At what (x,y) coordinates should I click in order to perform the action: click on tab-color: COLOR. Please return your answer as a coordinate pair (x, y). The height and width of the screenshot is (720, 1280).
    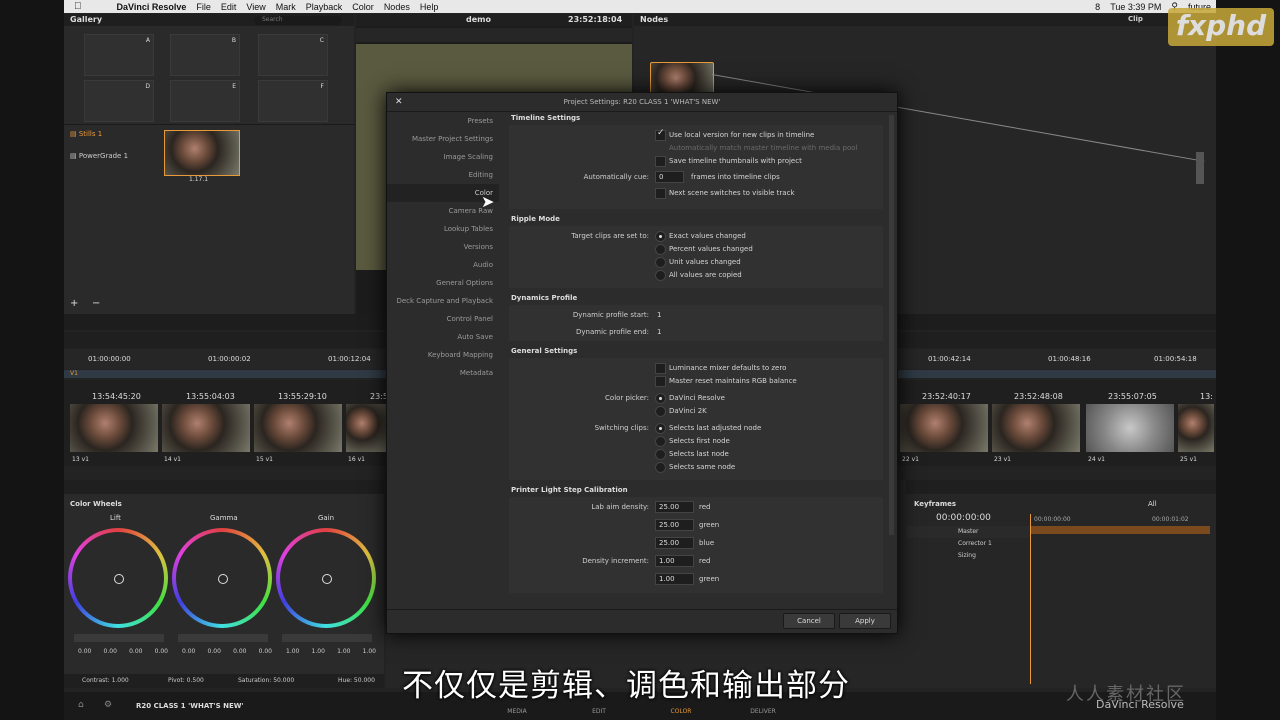
    Looking at the image, I should click on (681, 711).